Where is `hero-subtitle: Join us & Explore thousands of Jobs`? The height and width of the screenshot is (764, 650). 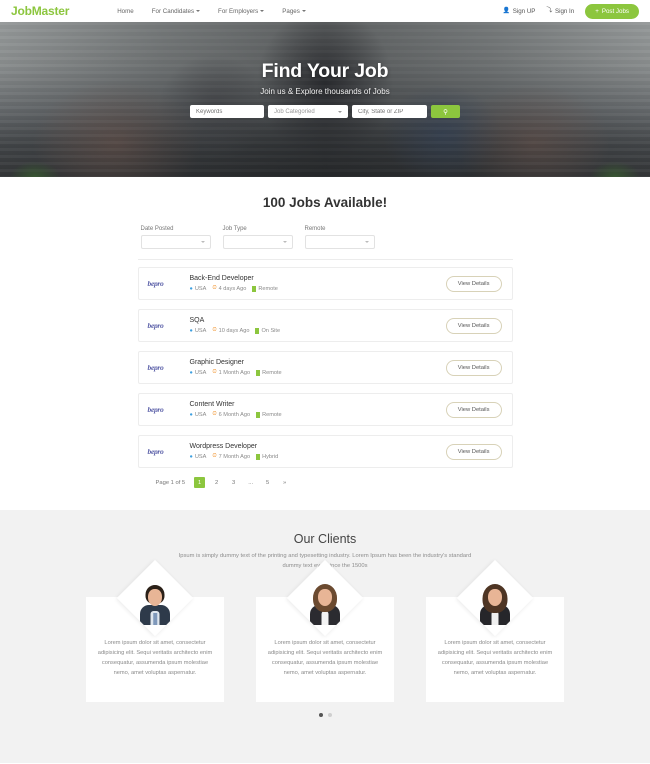
hero-subtitle: Join us & Explore thousands of Jobs is located at coordinates (325, 91).